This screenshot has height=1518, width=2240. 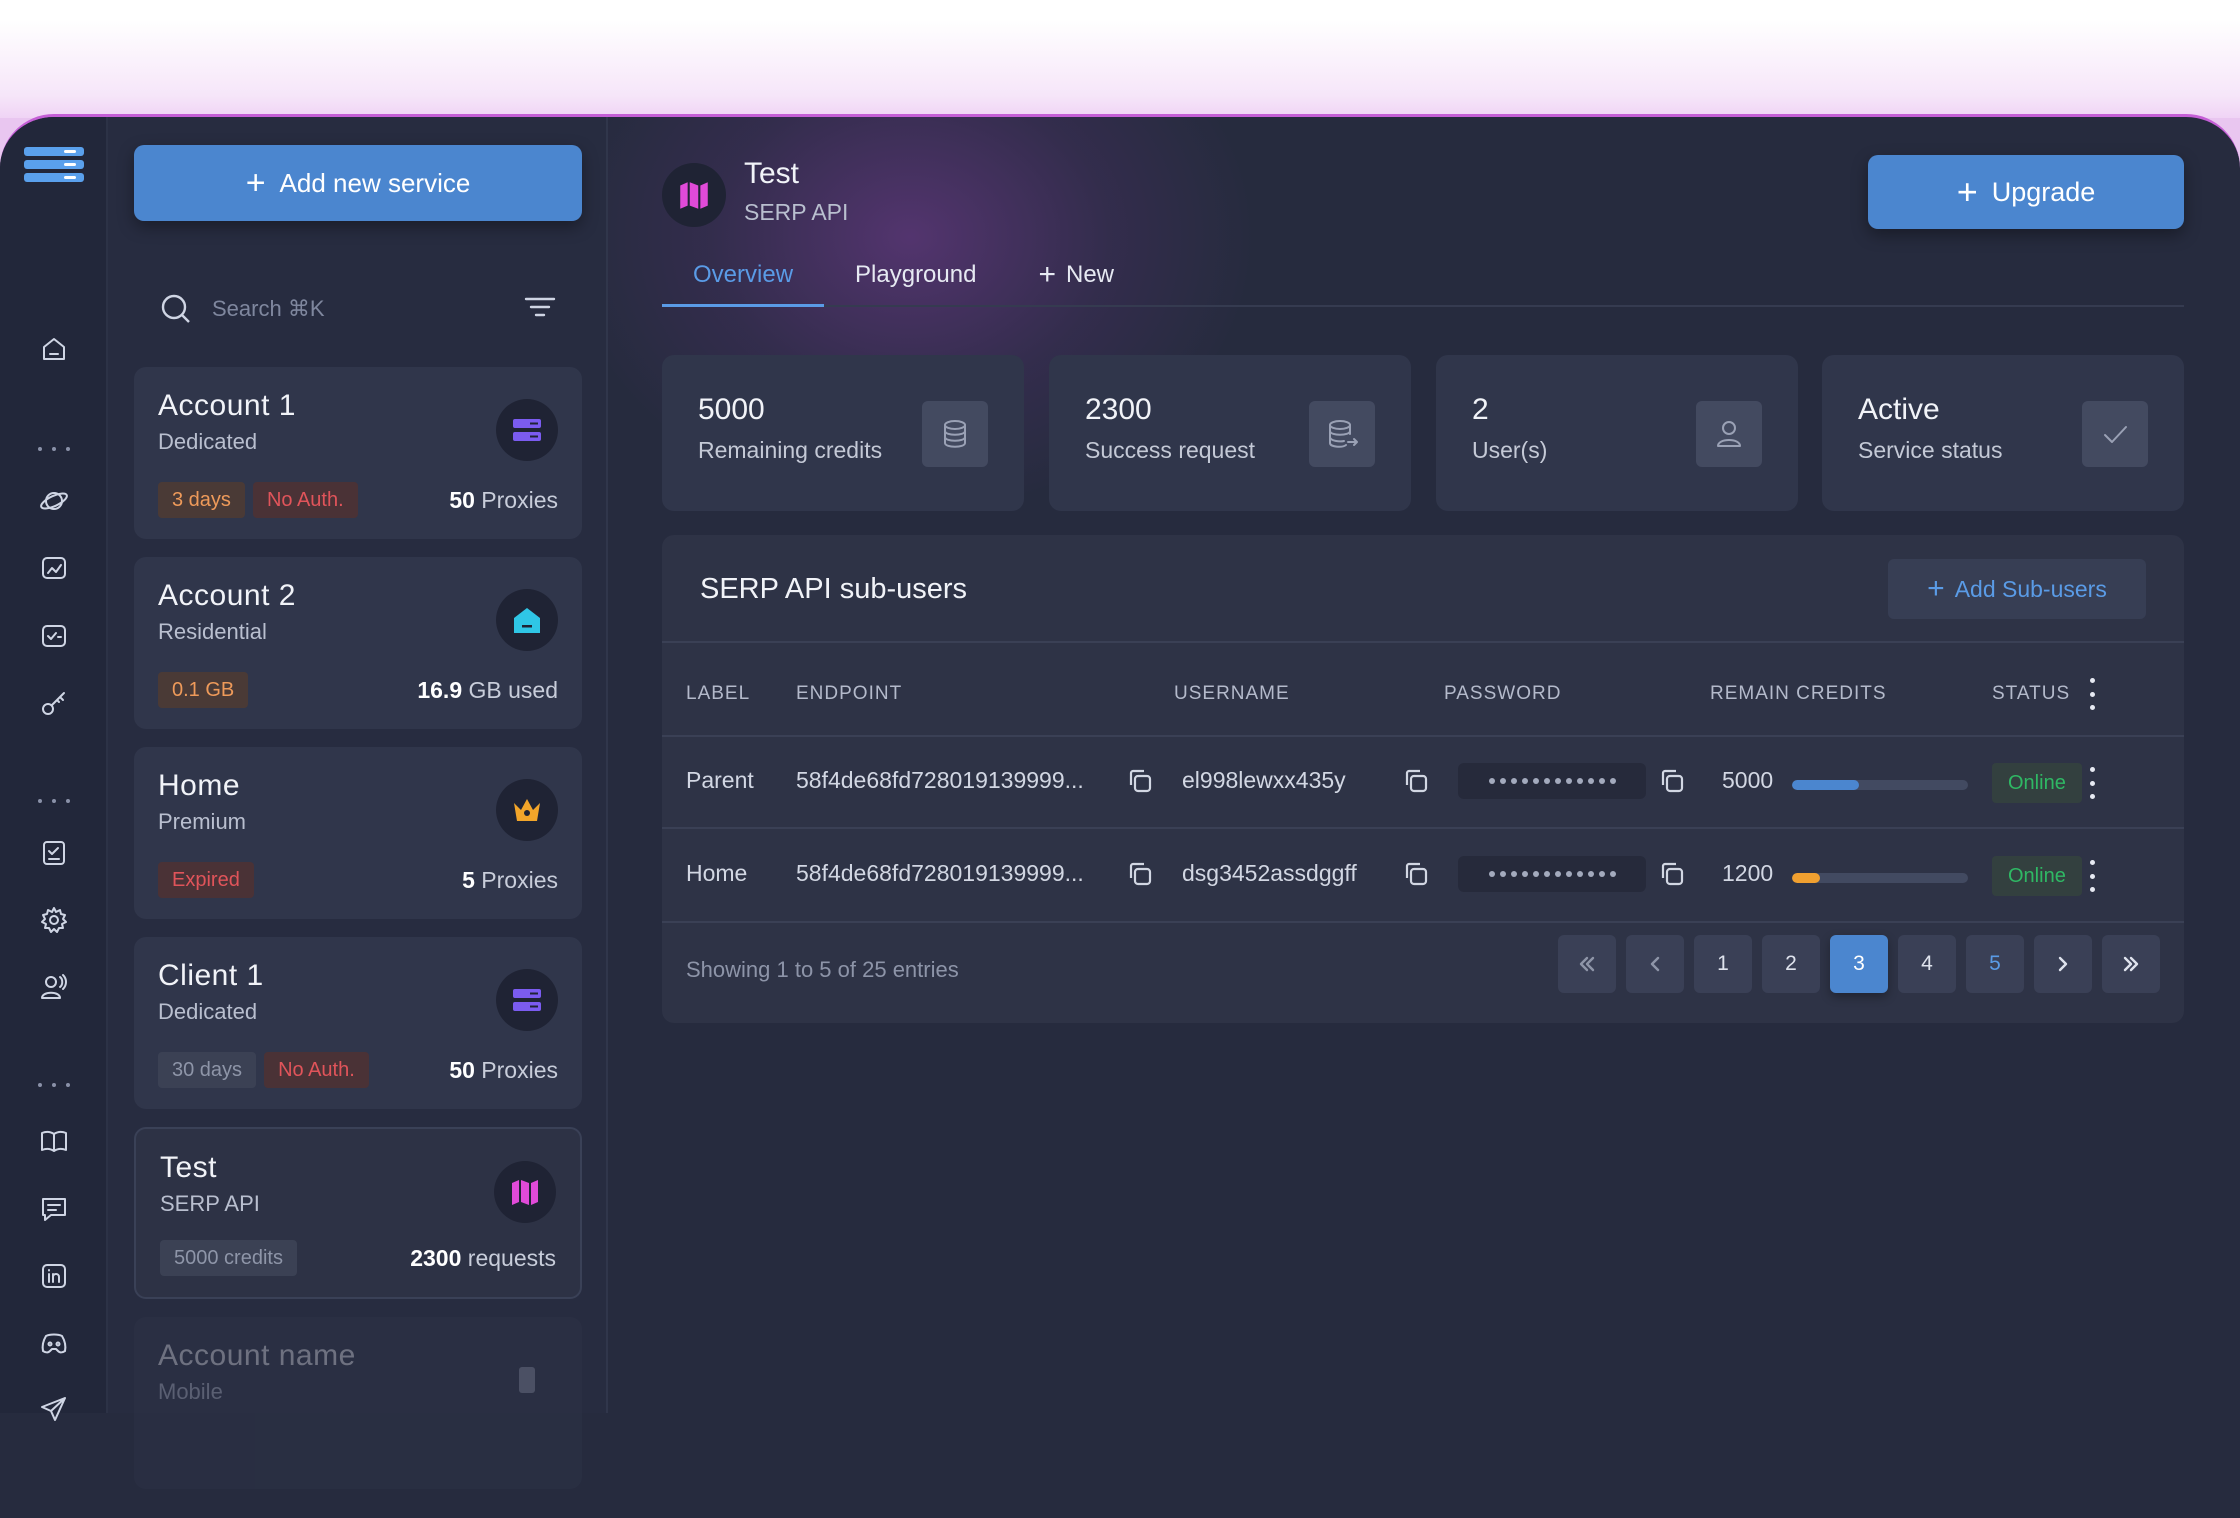 What do you see at coordinates (1880, 785) in the screenshot?
I see `credits-bar` at bounding box center [1880, 785].